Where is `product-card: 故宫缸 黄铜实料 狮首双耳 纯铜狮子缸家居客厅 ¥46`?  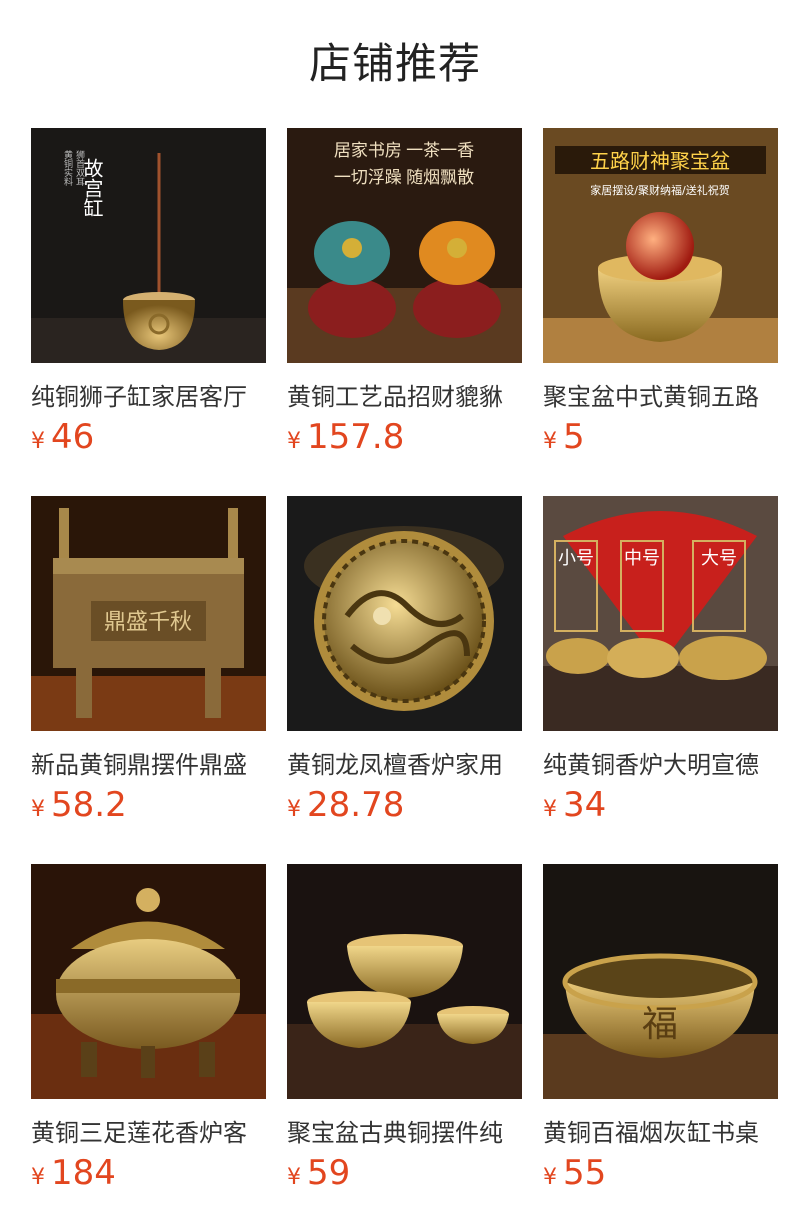 product-card: 故宫缸 黄铜实料 狮首双耳 纯铜狮子缸家居客厅 ¥46 is located at coordinates (148, 292).